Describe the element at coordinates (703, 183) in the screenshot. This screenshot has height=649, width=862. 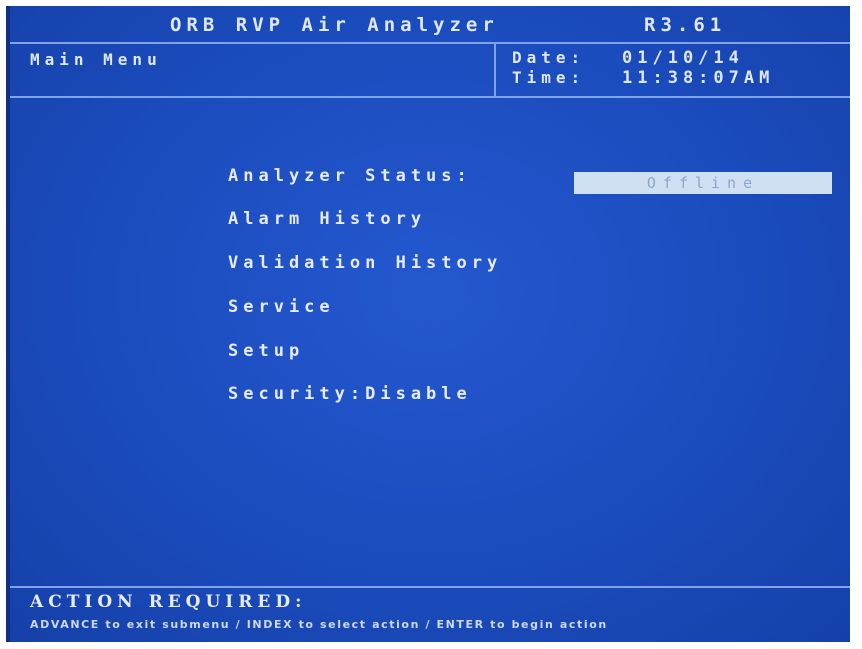
I see `analyzer-status-value: Offline` at that location.